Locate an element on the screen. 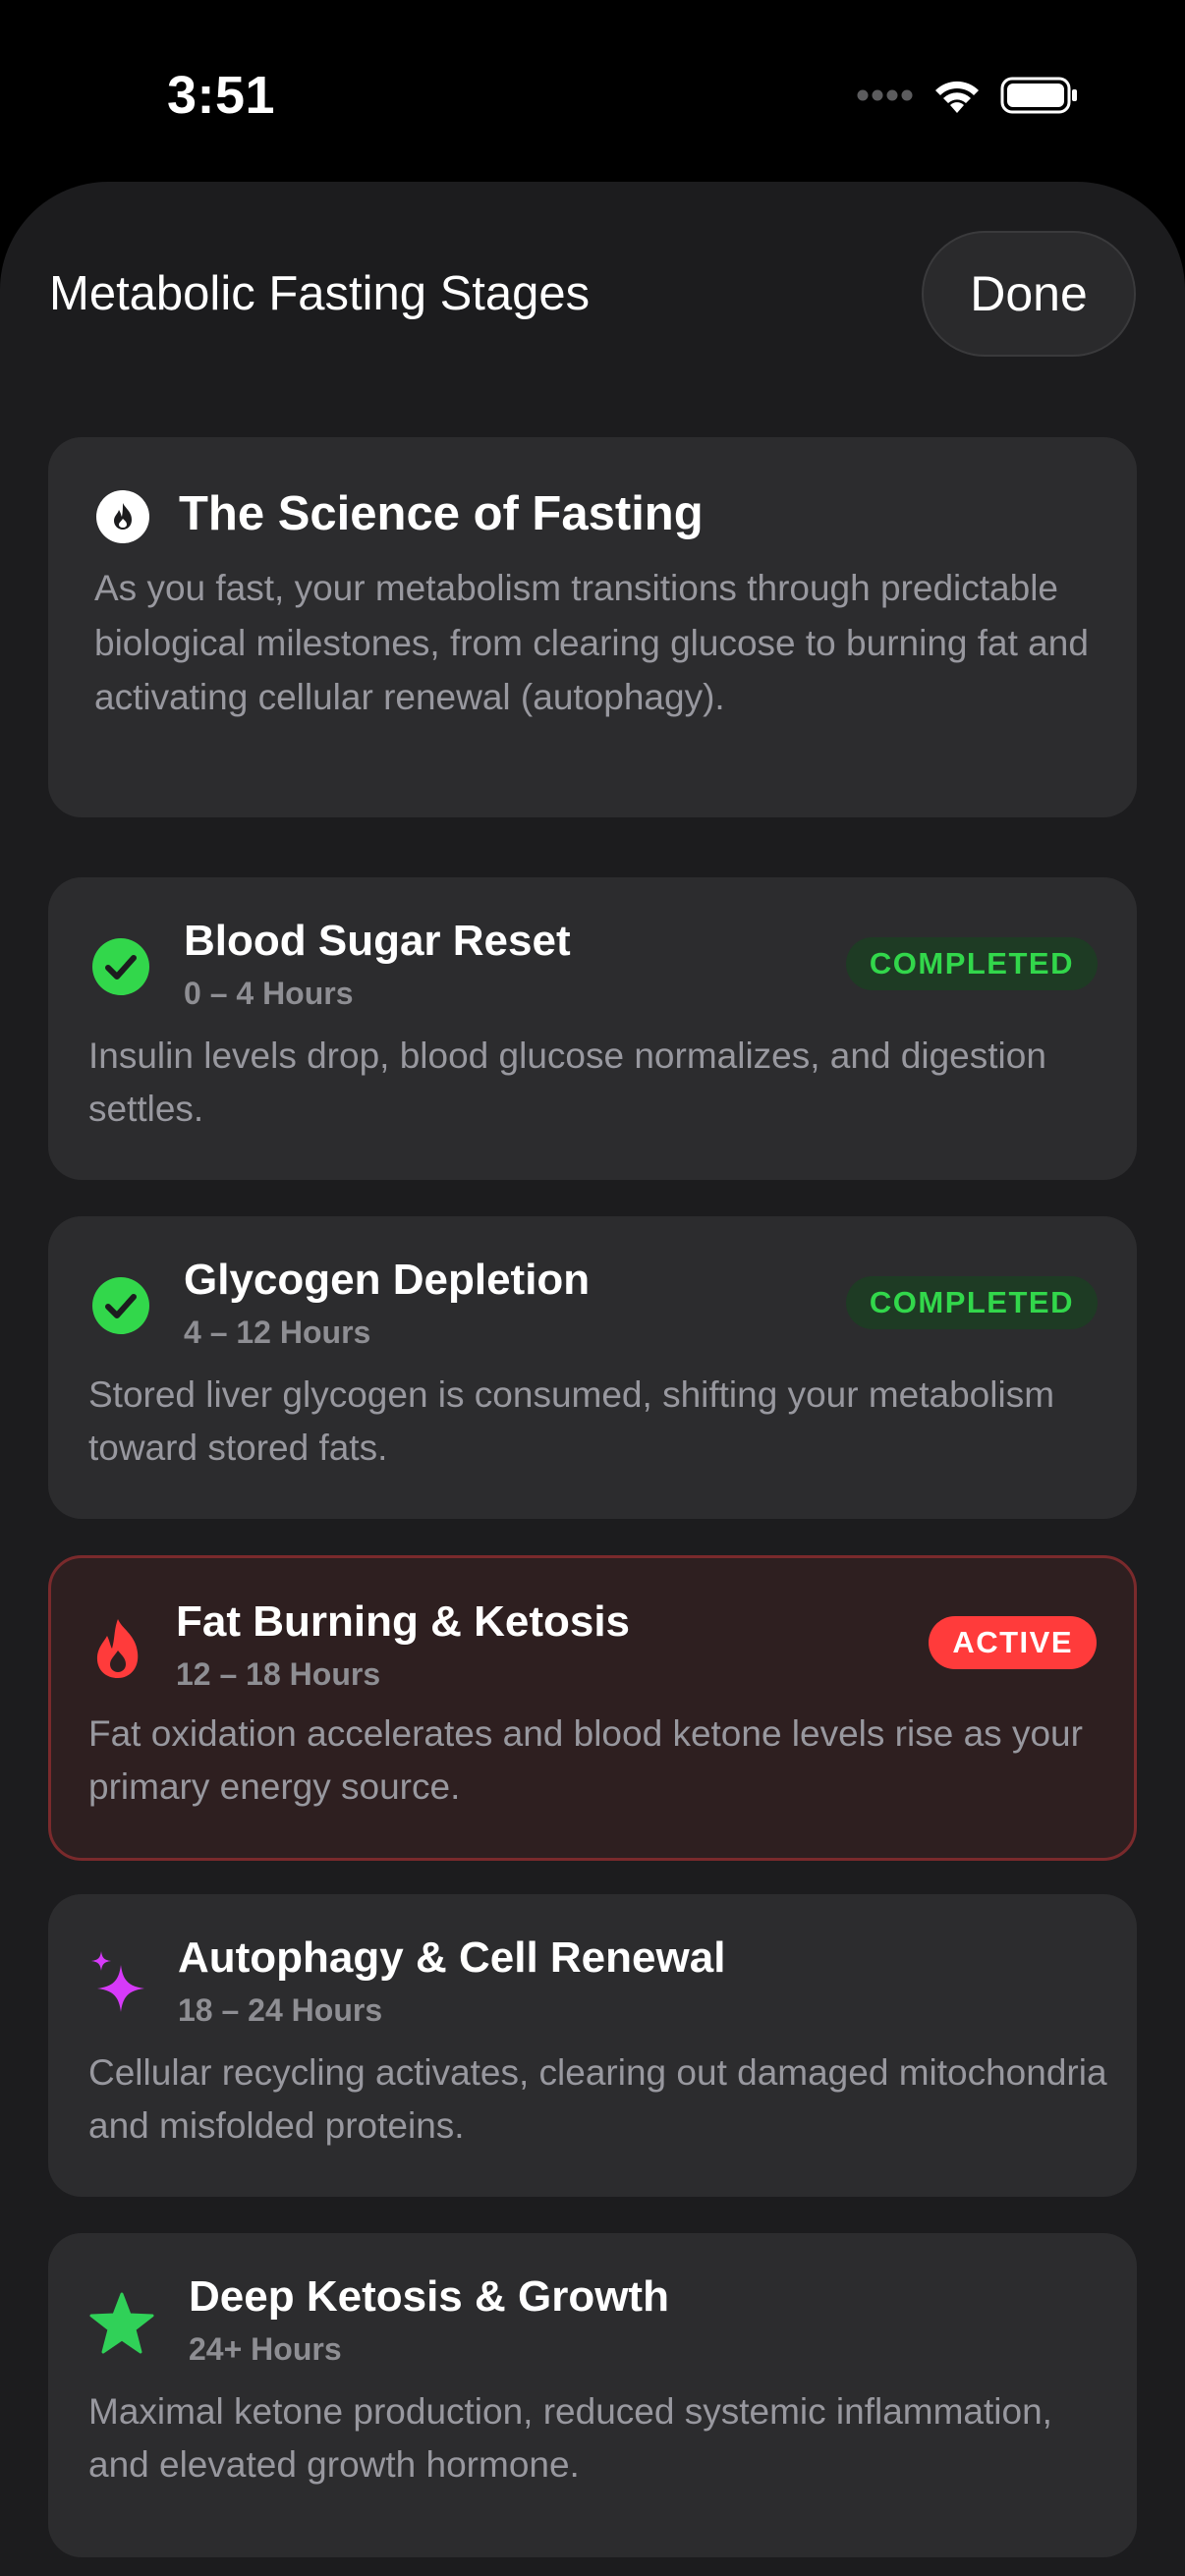  done-button: Done is located at coordinates (1029, 294).